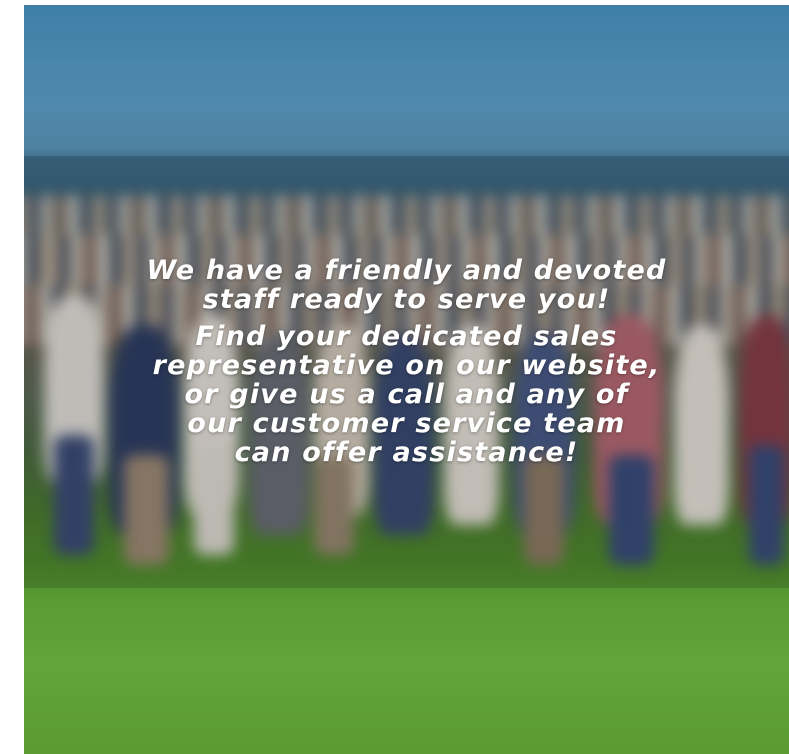  What do you see at coordinates (406, 365) in the screenshot?
I see `message-line: representative on our website,` at bounding box center [406, 365].